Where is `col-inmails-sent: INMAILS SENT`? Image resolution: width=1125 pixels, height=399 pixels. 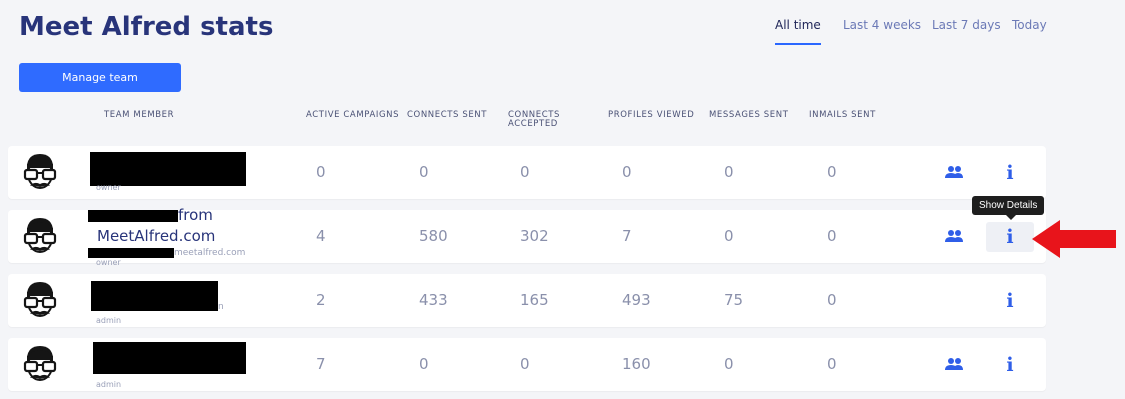 col-inmails-sent: INMAILS SENT is located at coordinates (842, 115).